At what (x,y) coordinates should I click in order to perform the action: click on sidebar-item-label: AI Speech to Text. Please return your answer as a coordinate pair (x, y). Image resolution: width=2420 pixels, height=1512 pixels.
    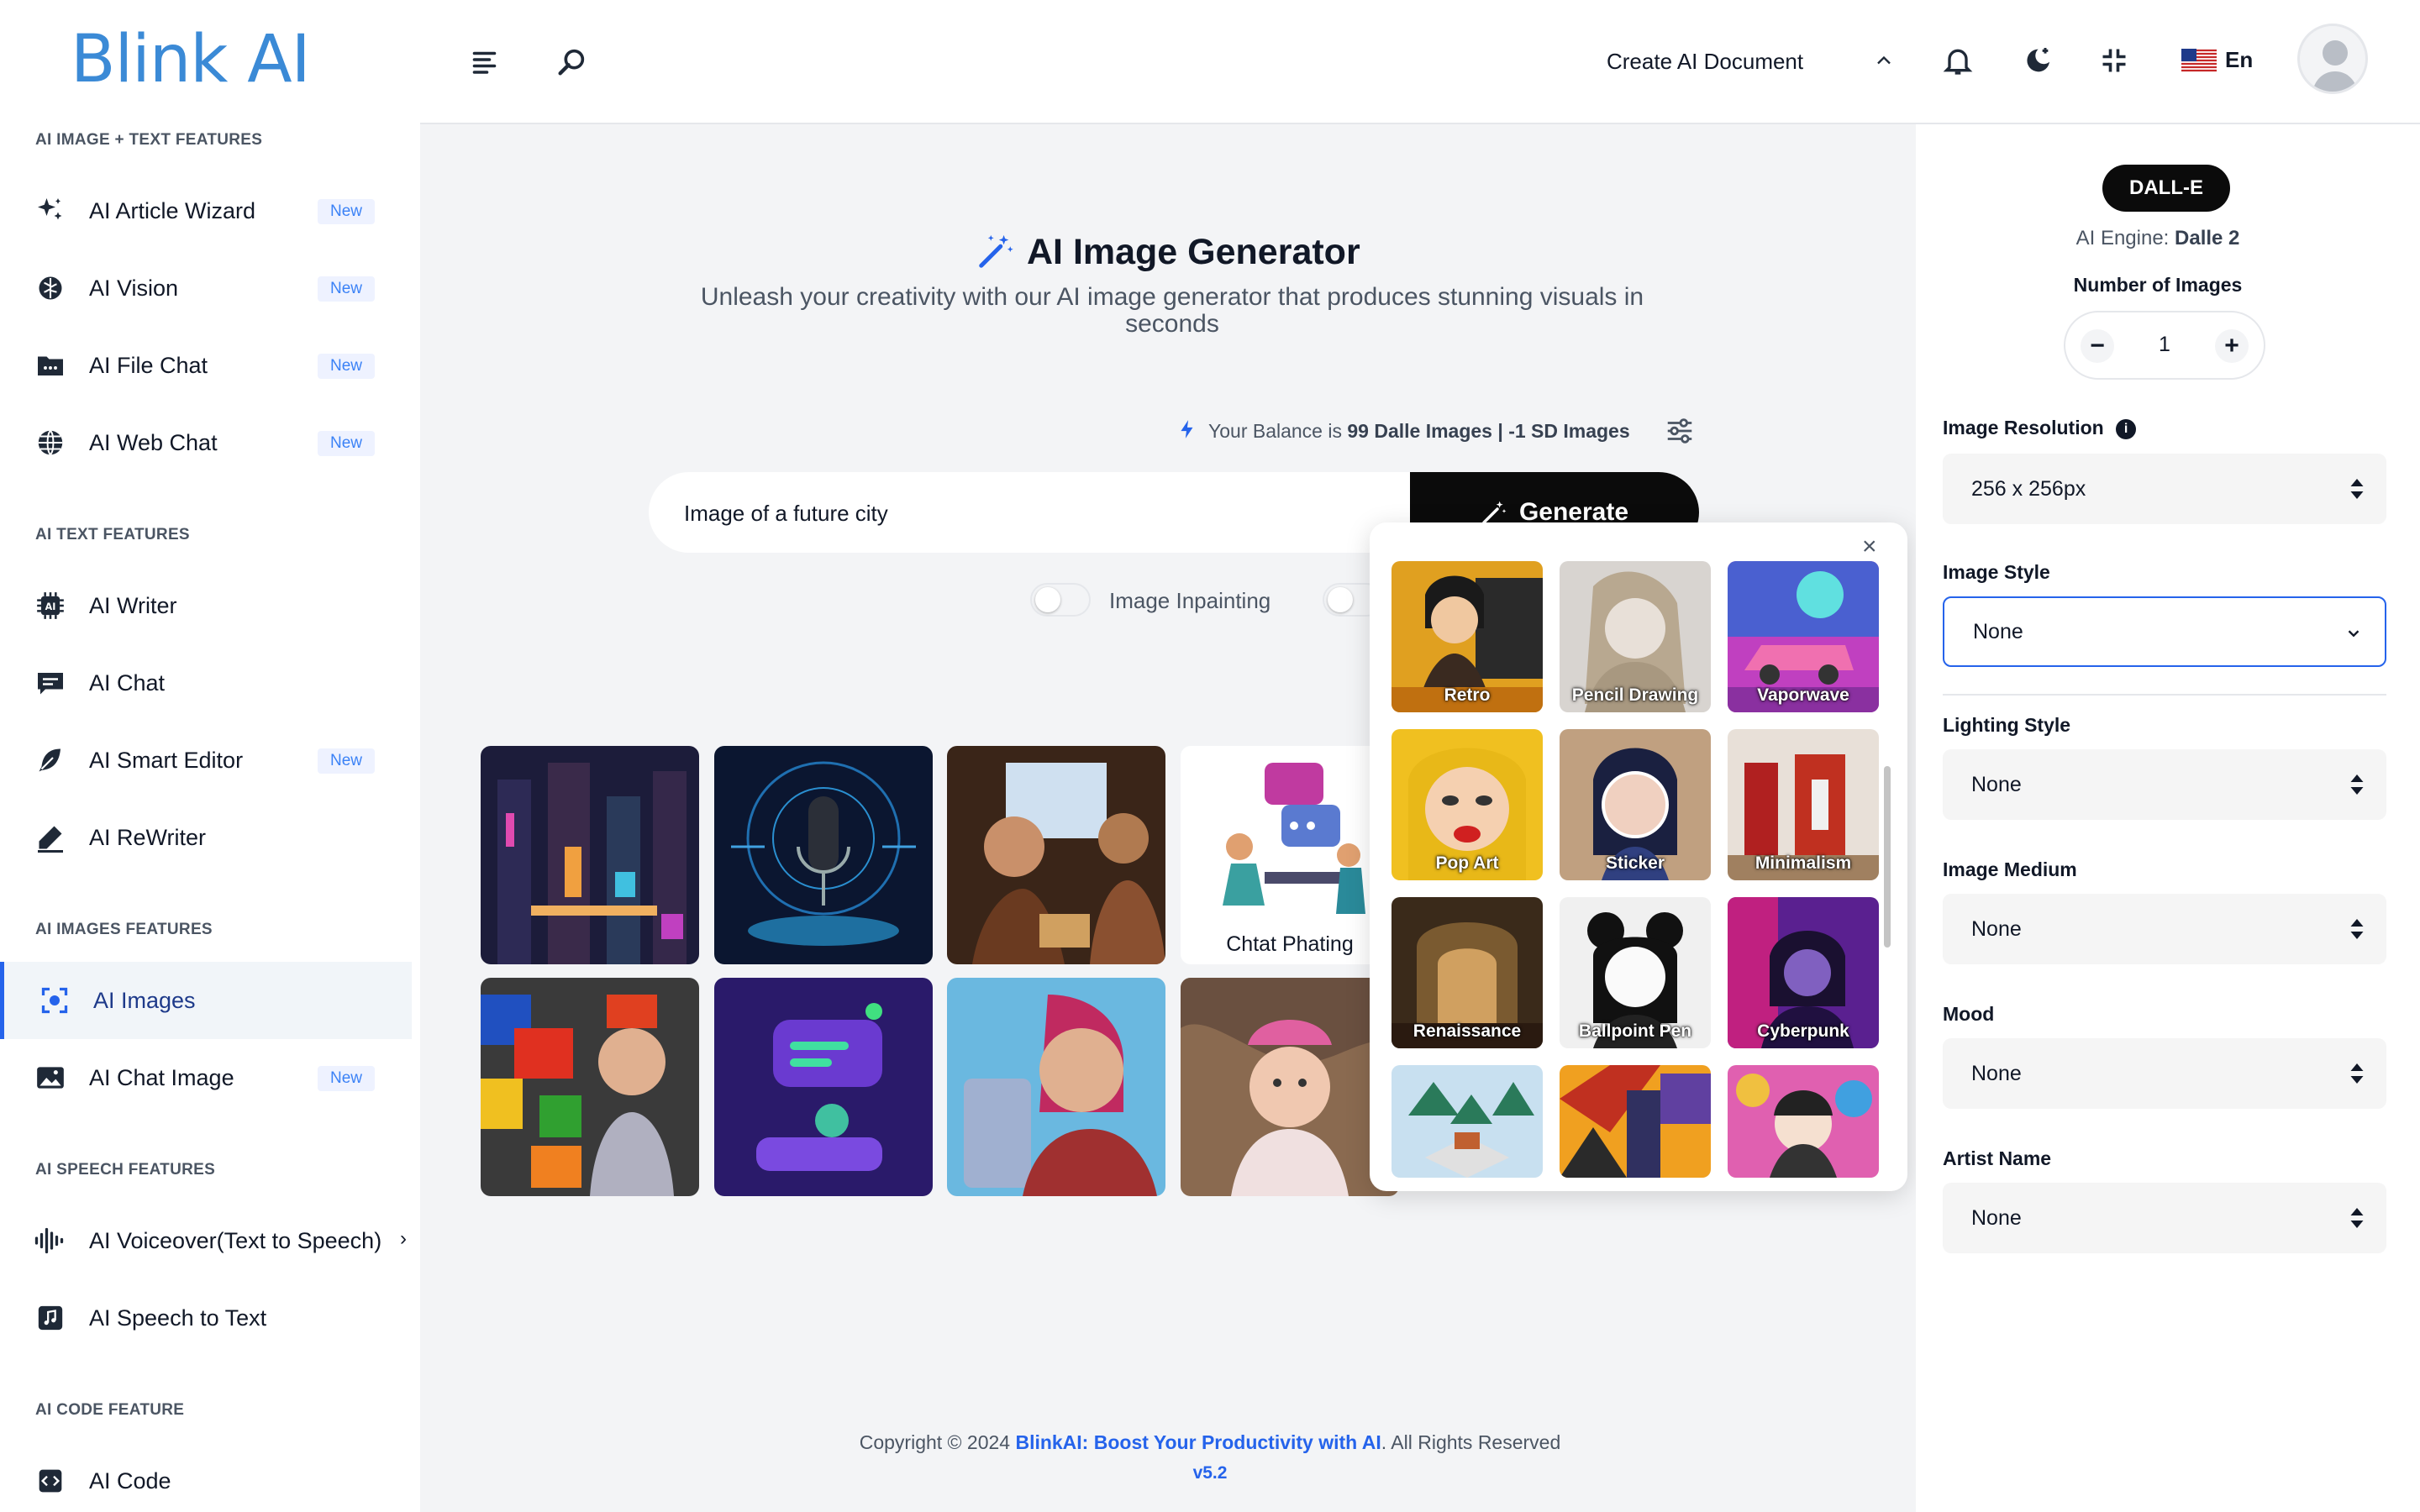
    Looking at the image, I should click on (178, 1318).